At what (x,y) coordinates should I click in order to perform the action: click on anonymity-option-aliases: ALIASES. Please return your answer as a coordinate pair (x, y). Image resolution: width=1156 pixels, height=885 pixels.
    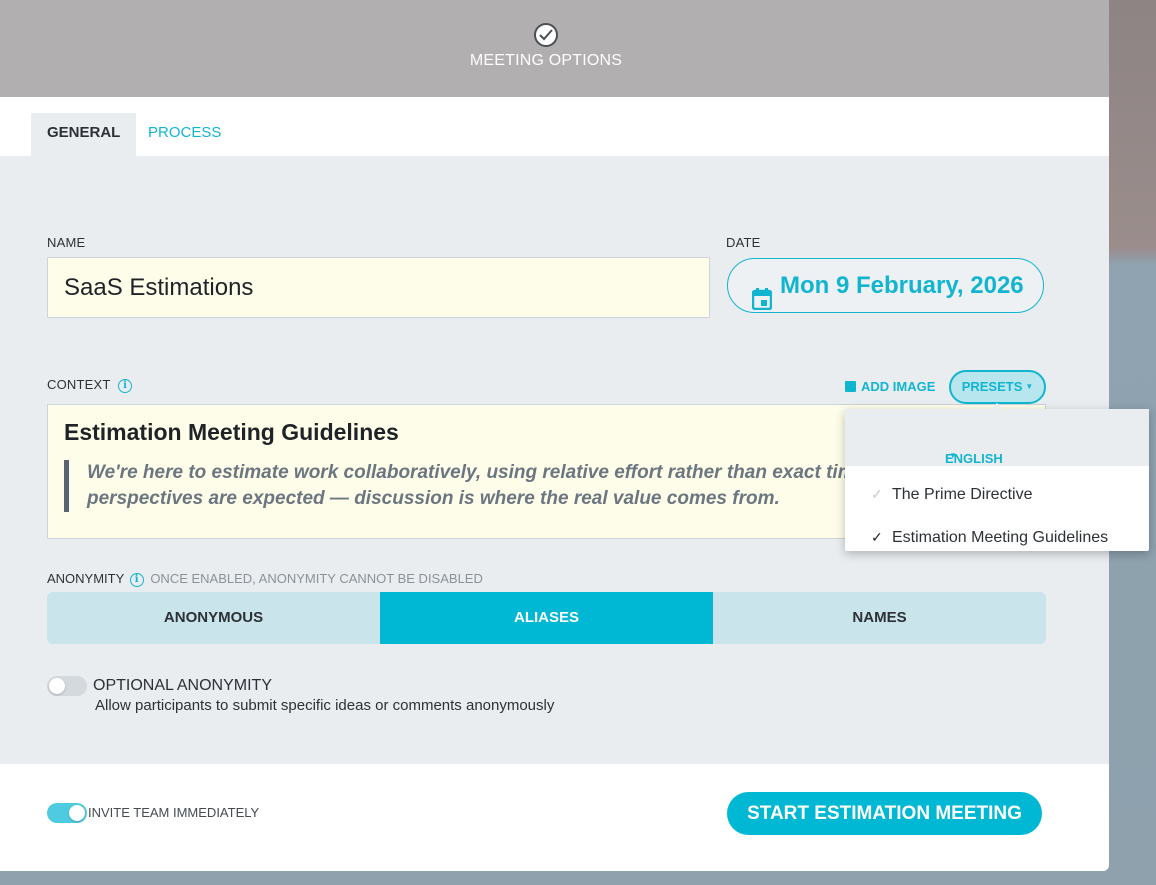
    Looking at the image, I should click on (546, 618).